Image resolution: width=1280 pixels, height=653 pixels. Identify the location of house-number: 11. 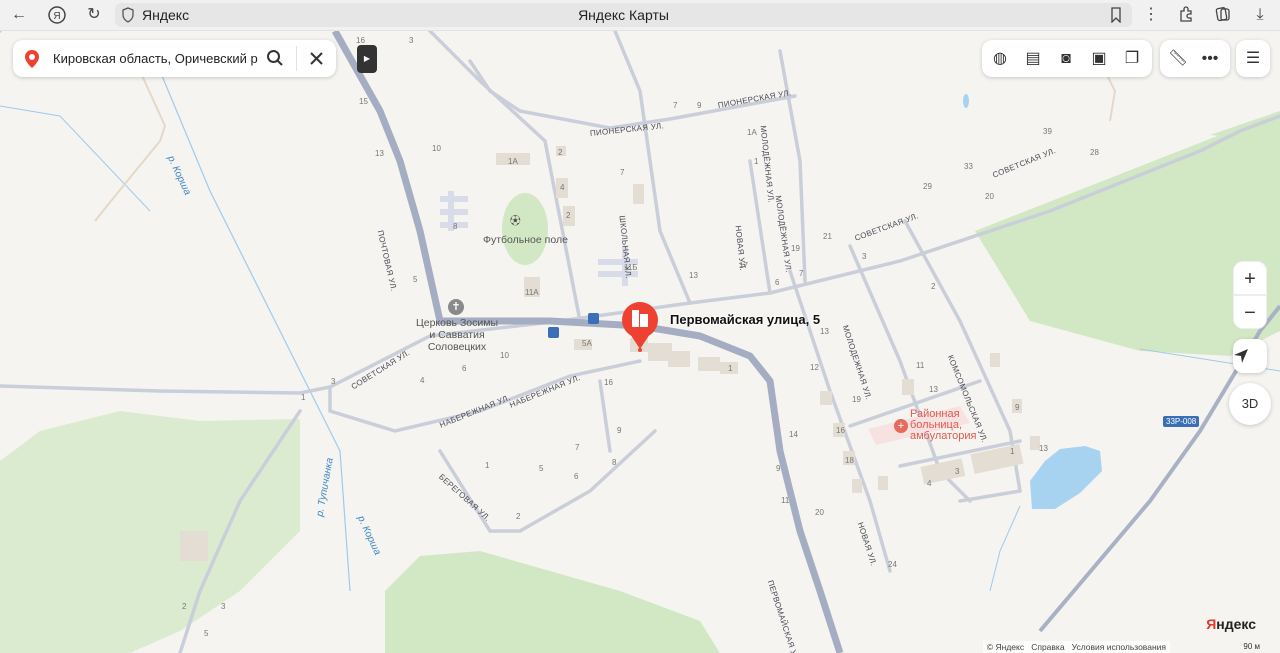
(920, 365).